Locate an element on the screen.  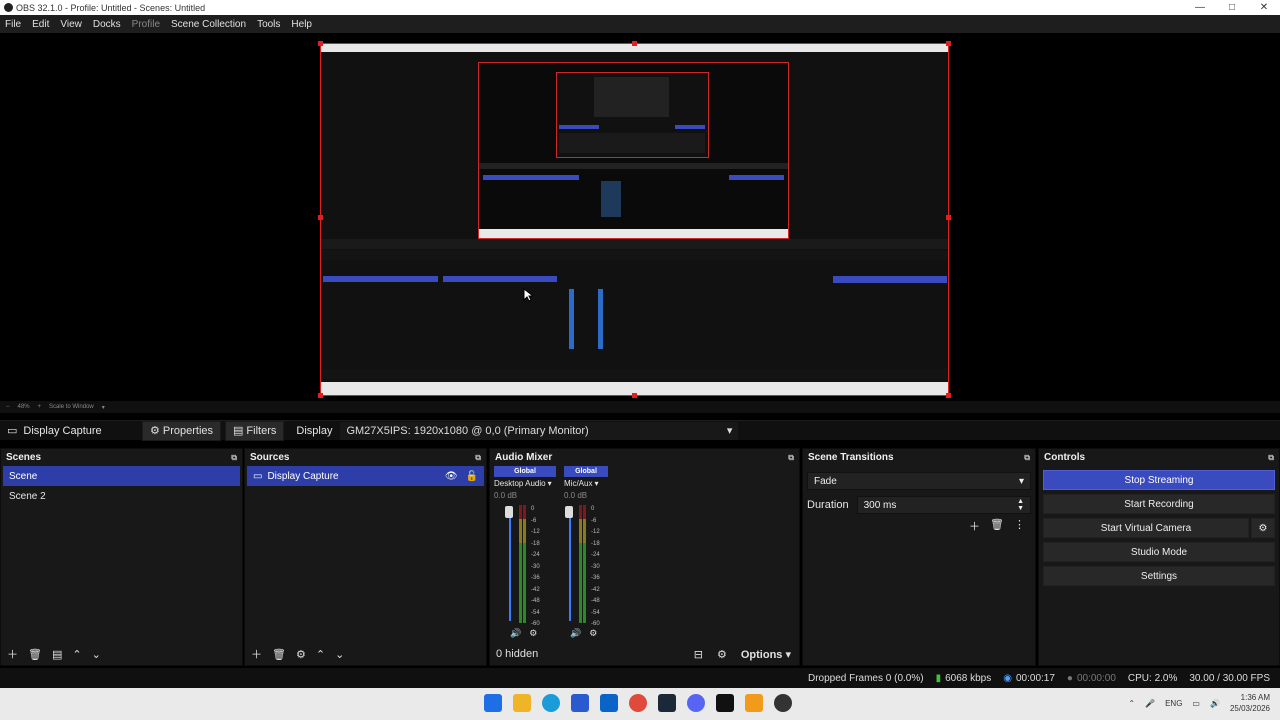
terminal-icon is located at coordinates (725, 703).